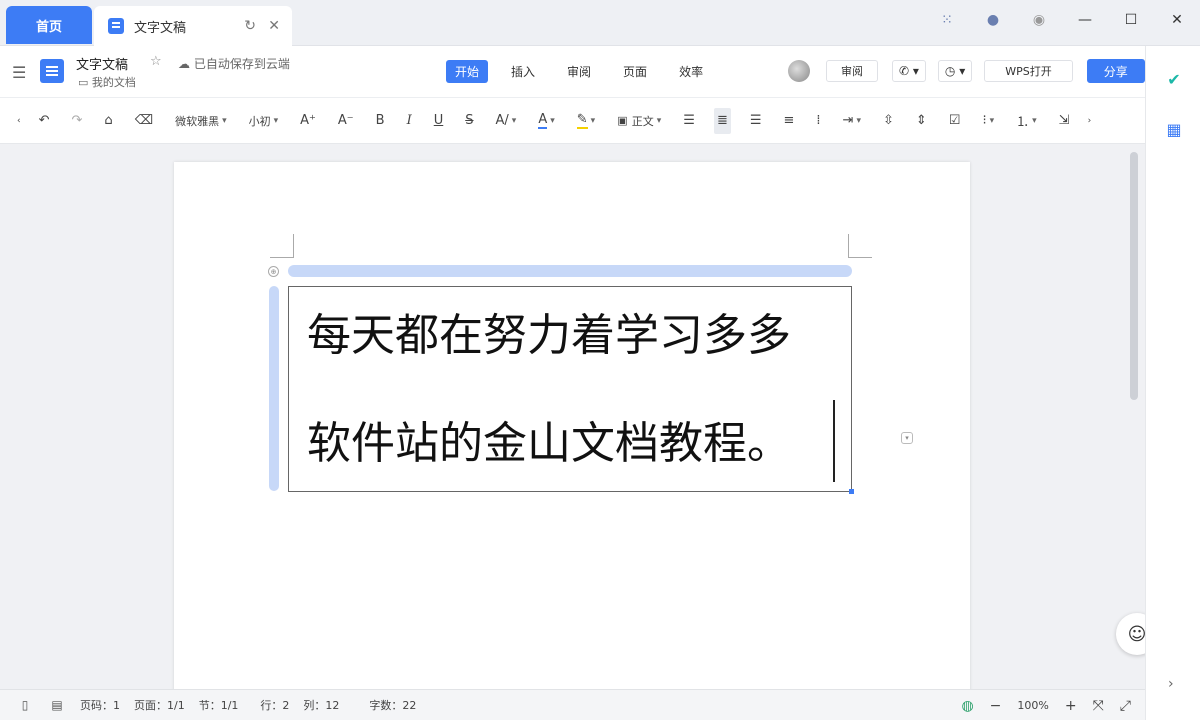 This screenshot has width=1200, height=720. I want to click on review-button: 审阅, so click(852, 71).